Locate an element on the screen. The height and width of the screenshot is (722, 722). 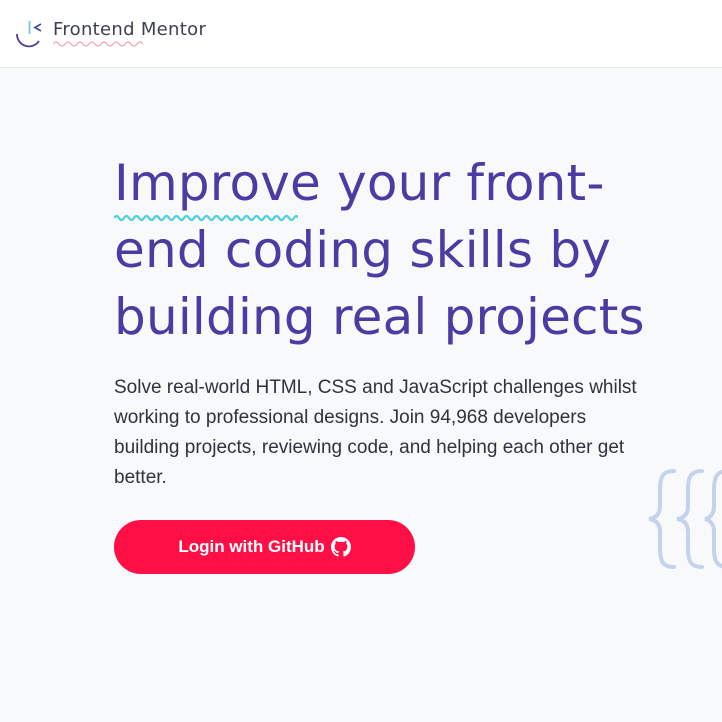
site-header: Frontend Mentor is located at coordinates (361, 34).